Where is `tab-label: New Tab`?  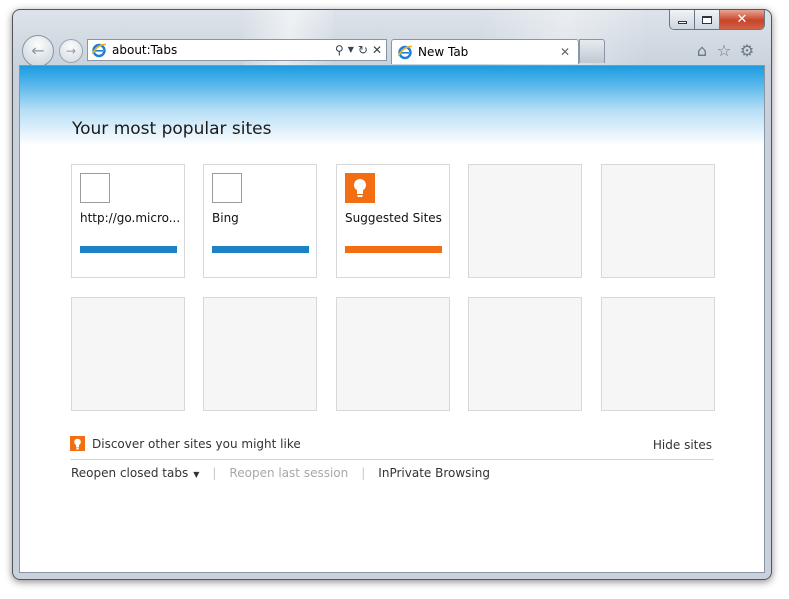
tab-label: New Tab is located at coordinates (443, 52).